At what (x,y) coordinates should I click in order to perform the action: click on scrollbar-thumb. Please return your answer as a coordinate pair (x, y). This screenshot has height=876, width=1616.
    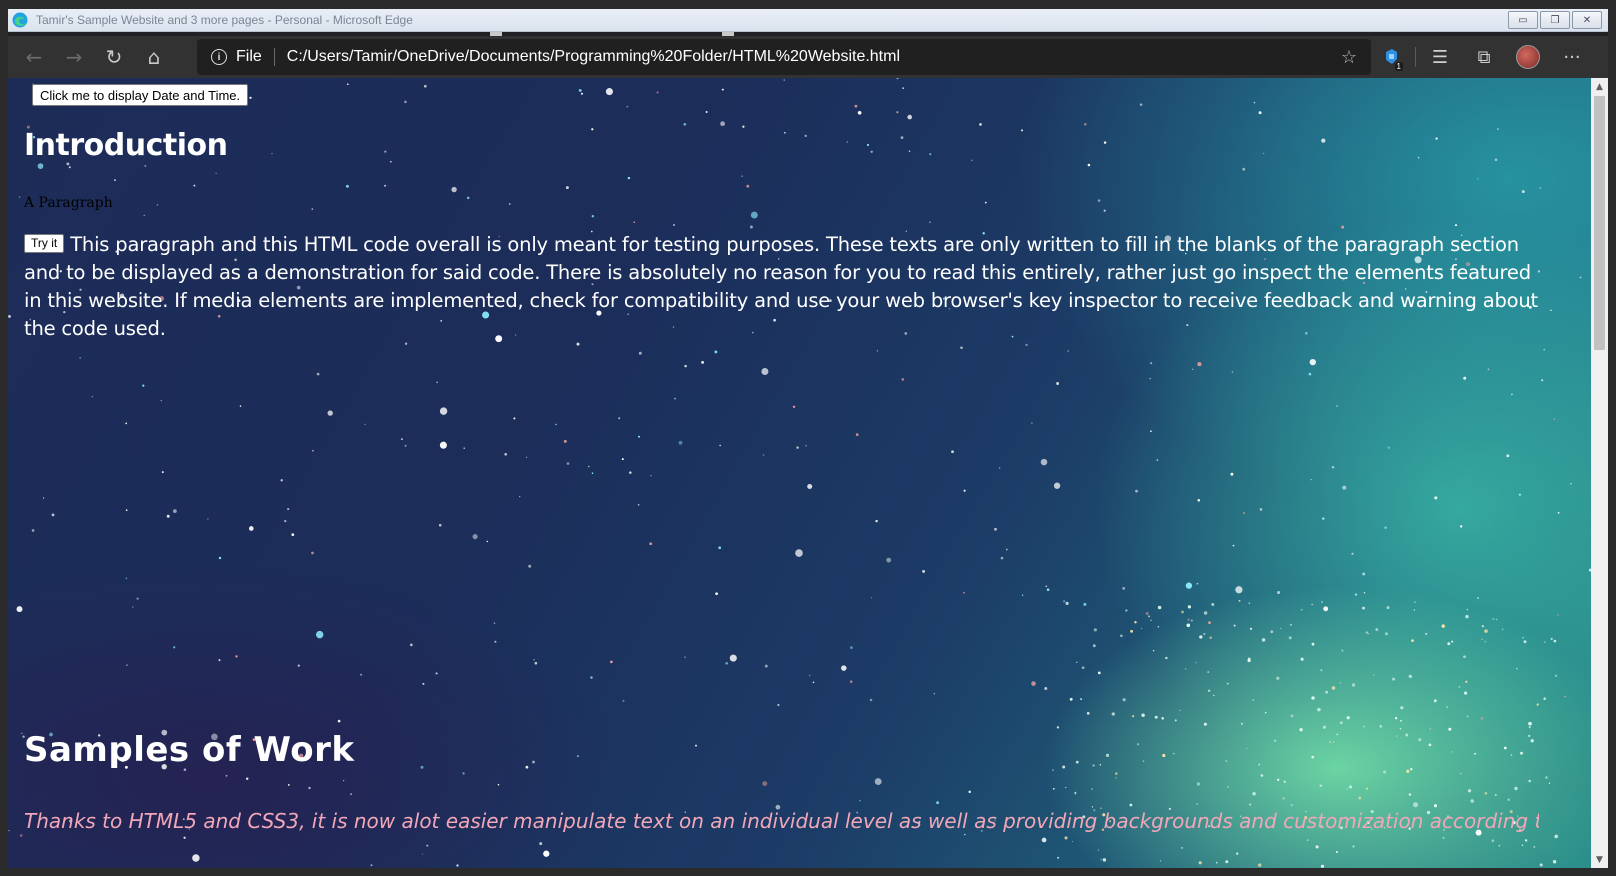
    Looking at the image, I should click on (1599, 223).